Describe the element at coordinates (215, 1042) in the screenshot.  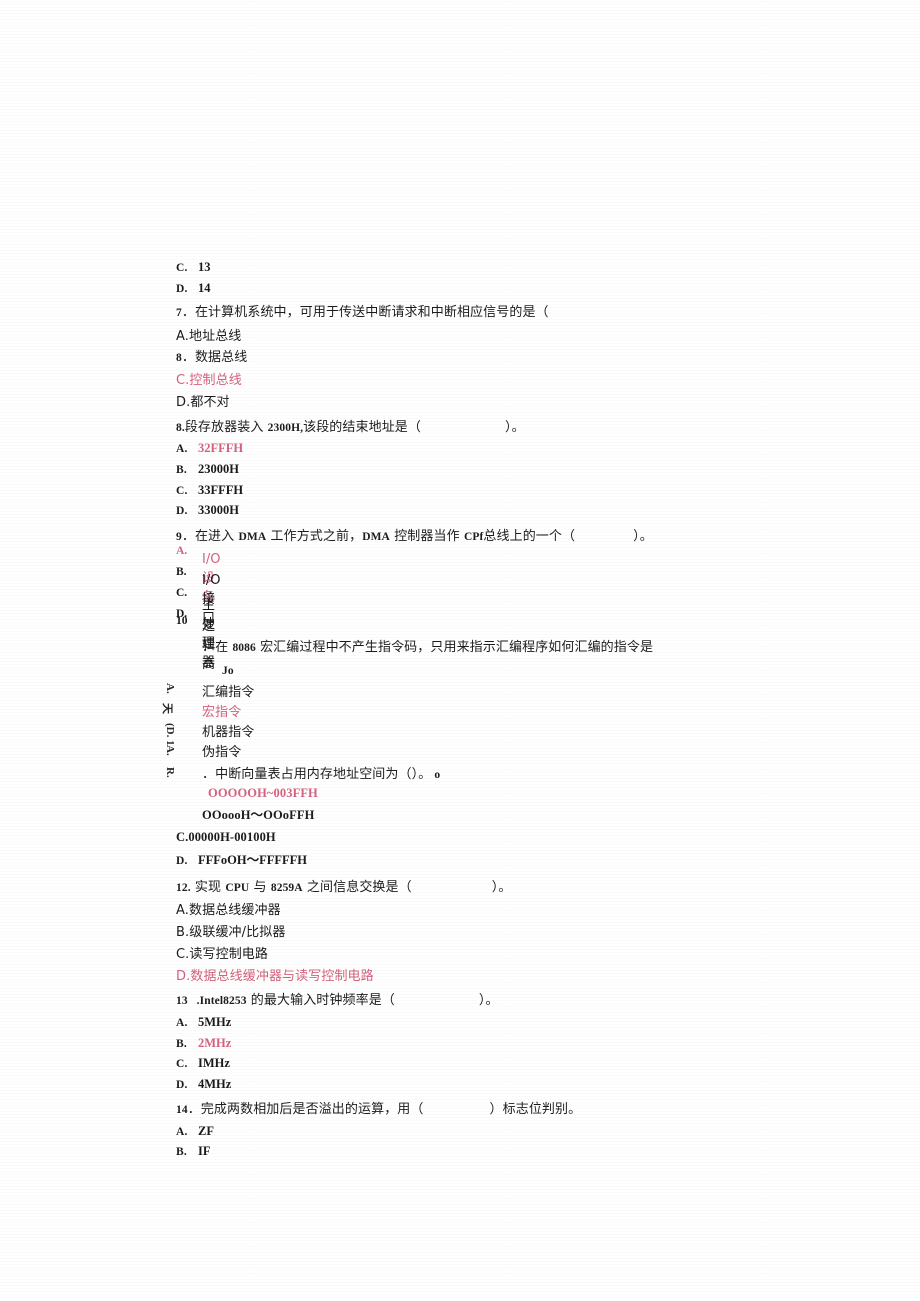
I see `option-text: 2MHz` at that location.